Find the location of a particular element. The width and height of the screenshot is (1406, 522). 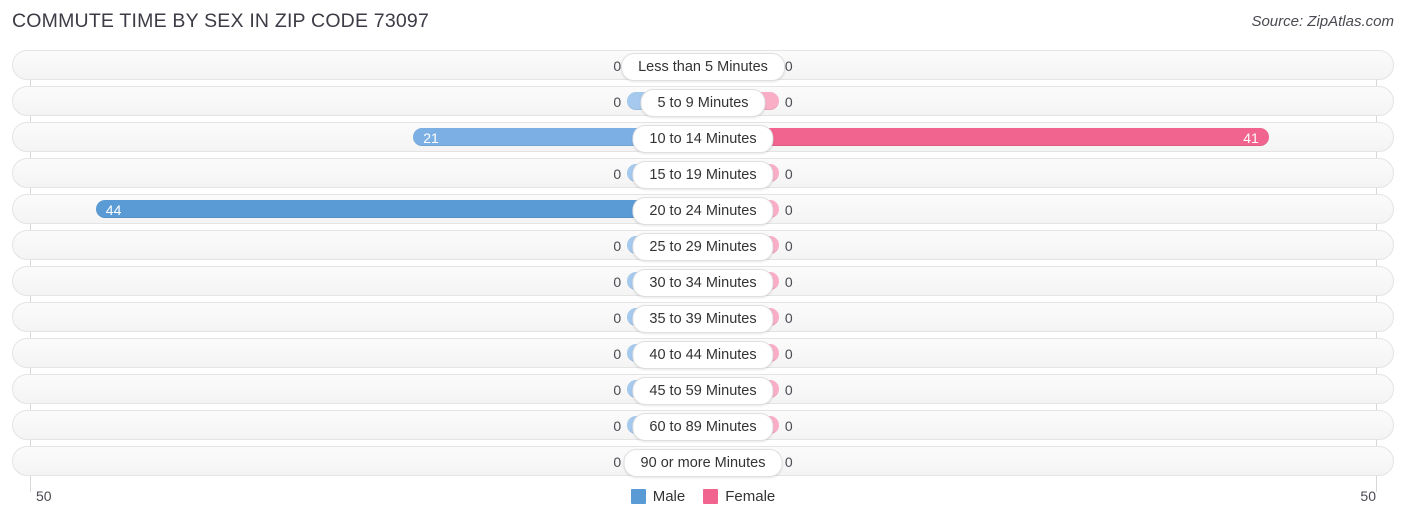

male-half-track: 21 is located at coordinates (358, 137).